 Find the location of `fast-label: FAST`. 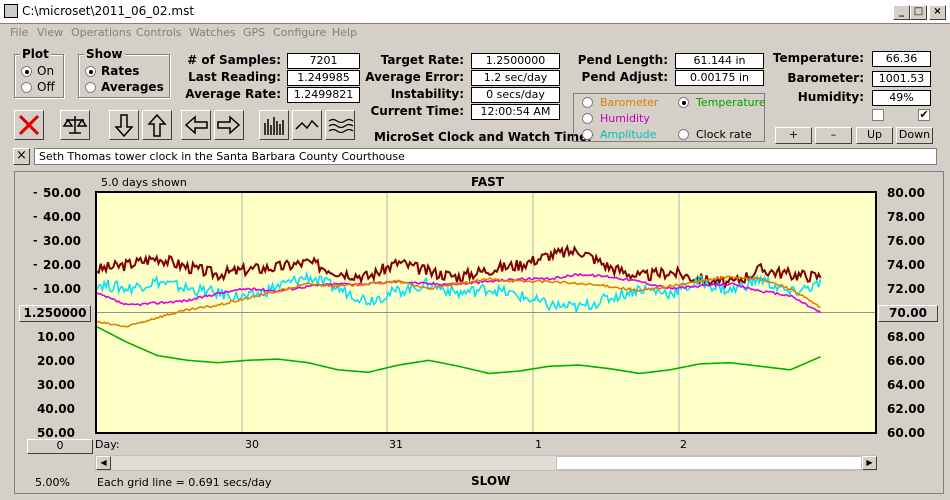

fast-label: FAST is located at coordinates (487, 182).